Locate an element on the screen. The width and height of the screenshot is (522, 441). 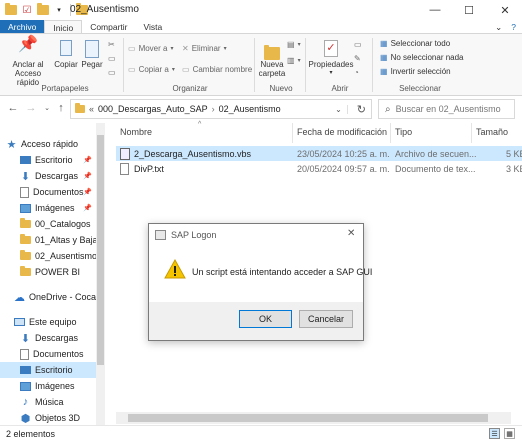
nav-item-imagenes: Imágenes 📌 is located at coordinates (48, 208).